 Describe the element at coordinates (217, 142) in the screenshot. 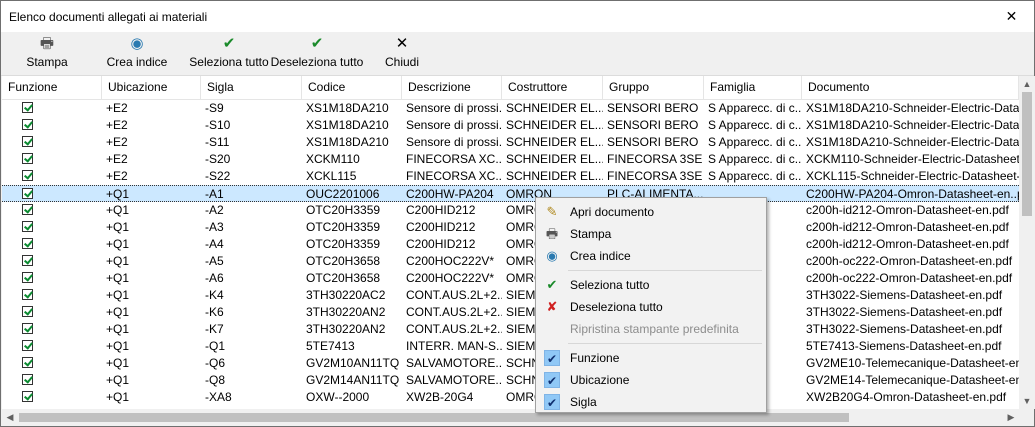

I see `cell-sigla: -S11` at that location.